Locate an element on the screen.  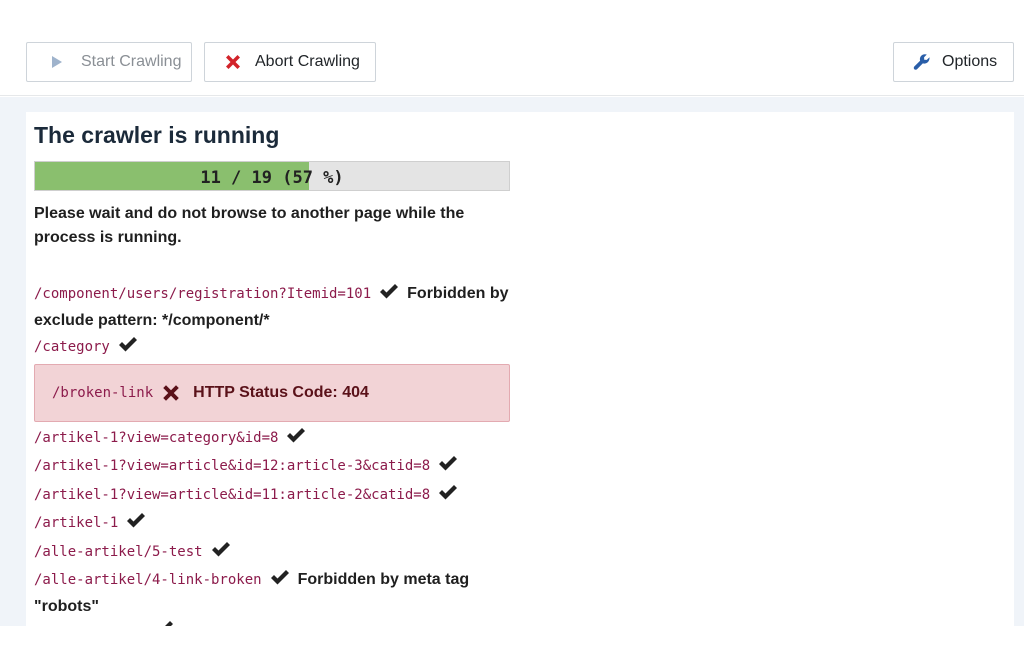
progress-text: 11 / 19 (57 %) is located at coordinates (272, 178).